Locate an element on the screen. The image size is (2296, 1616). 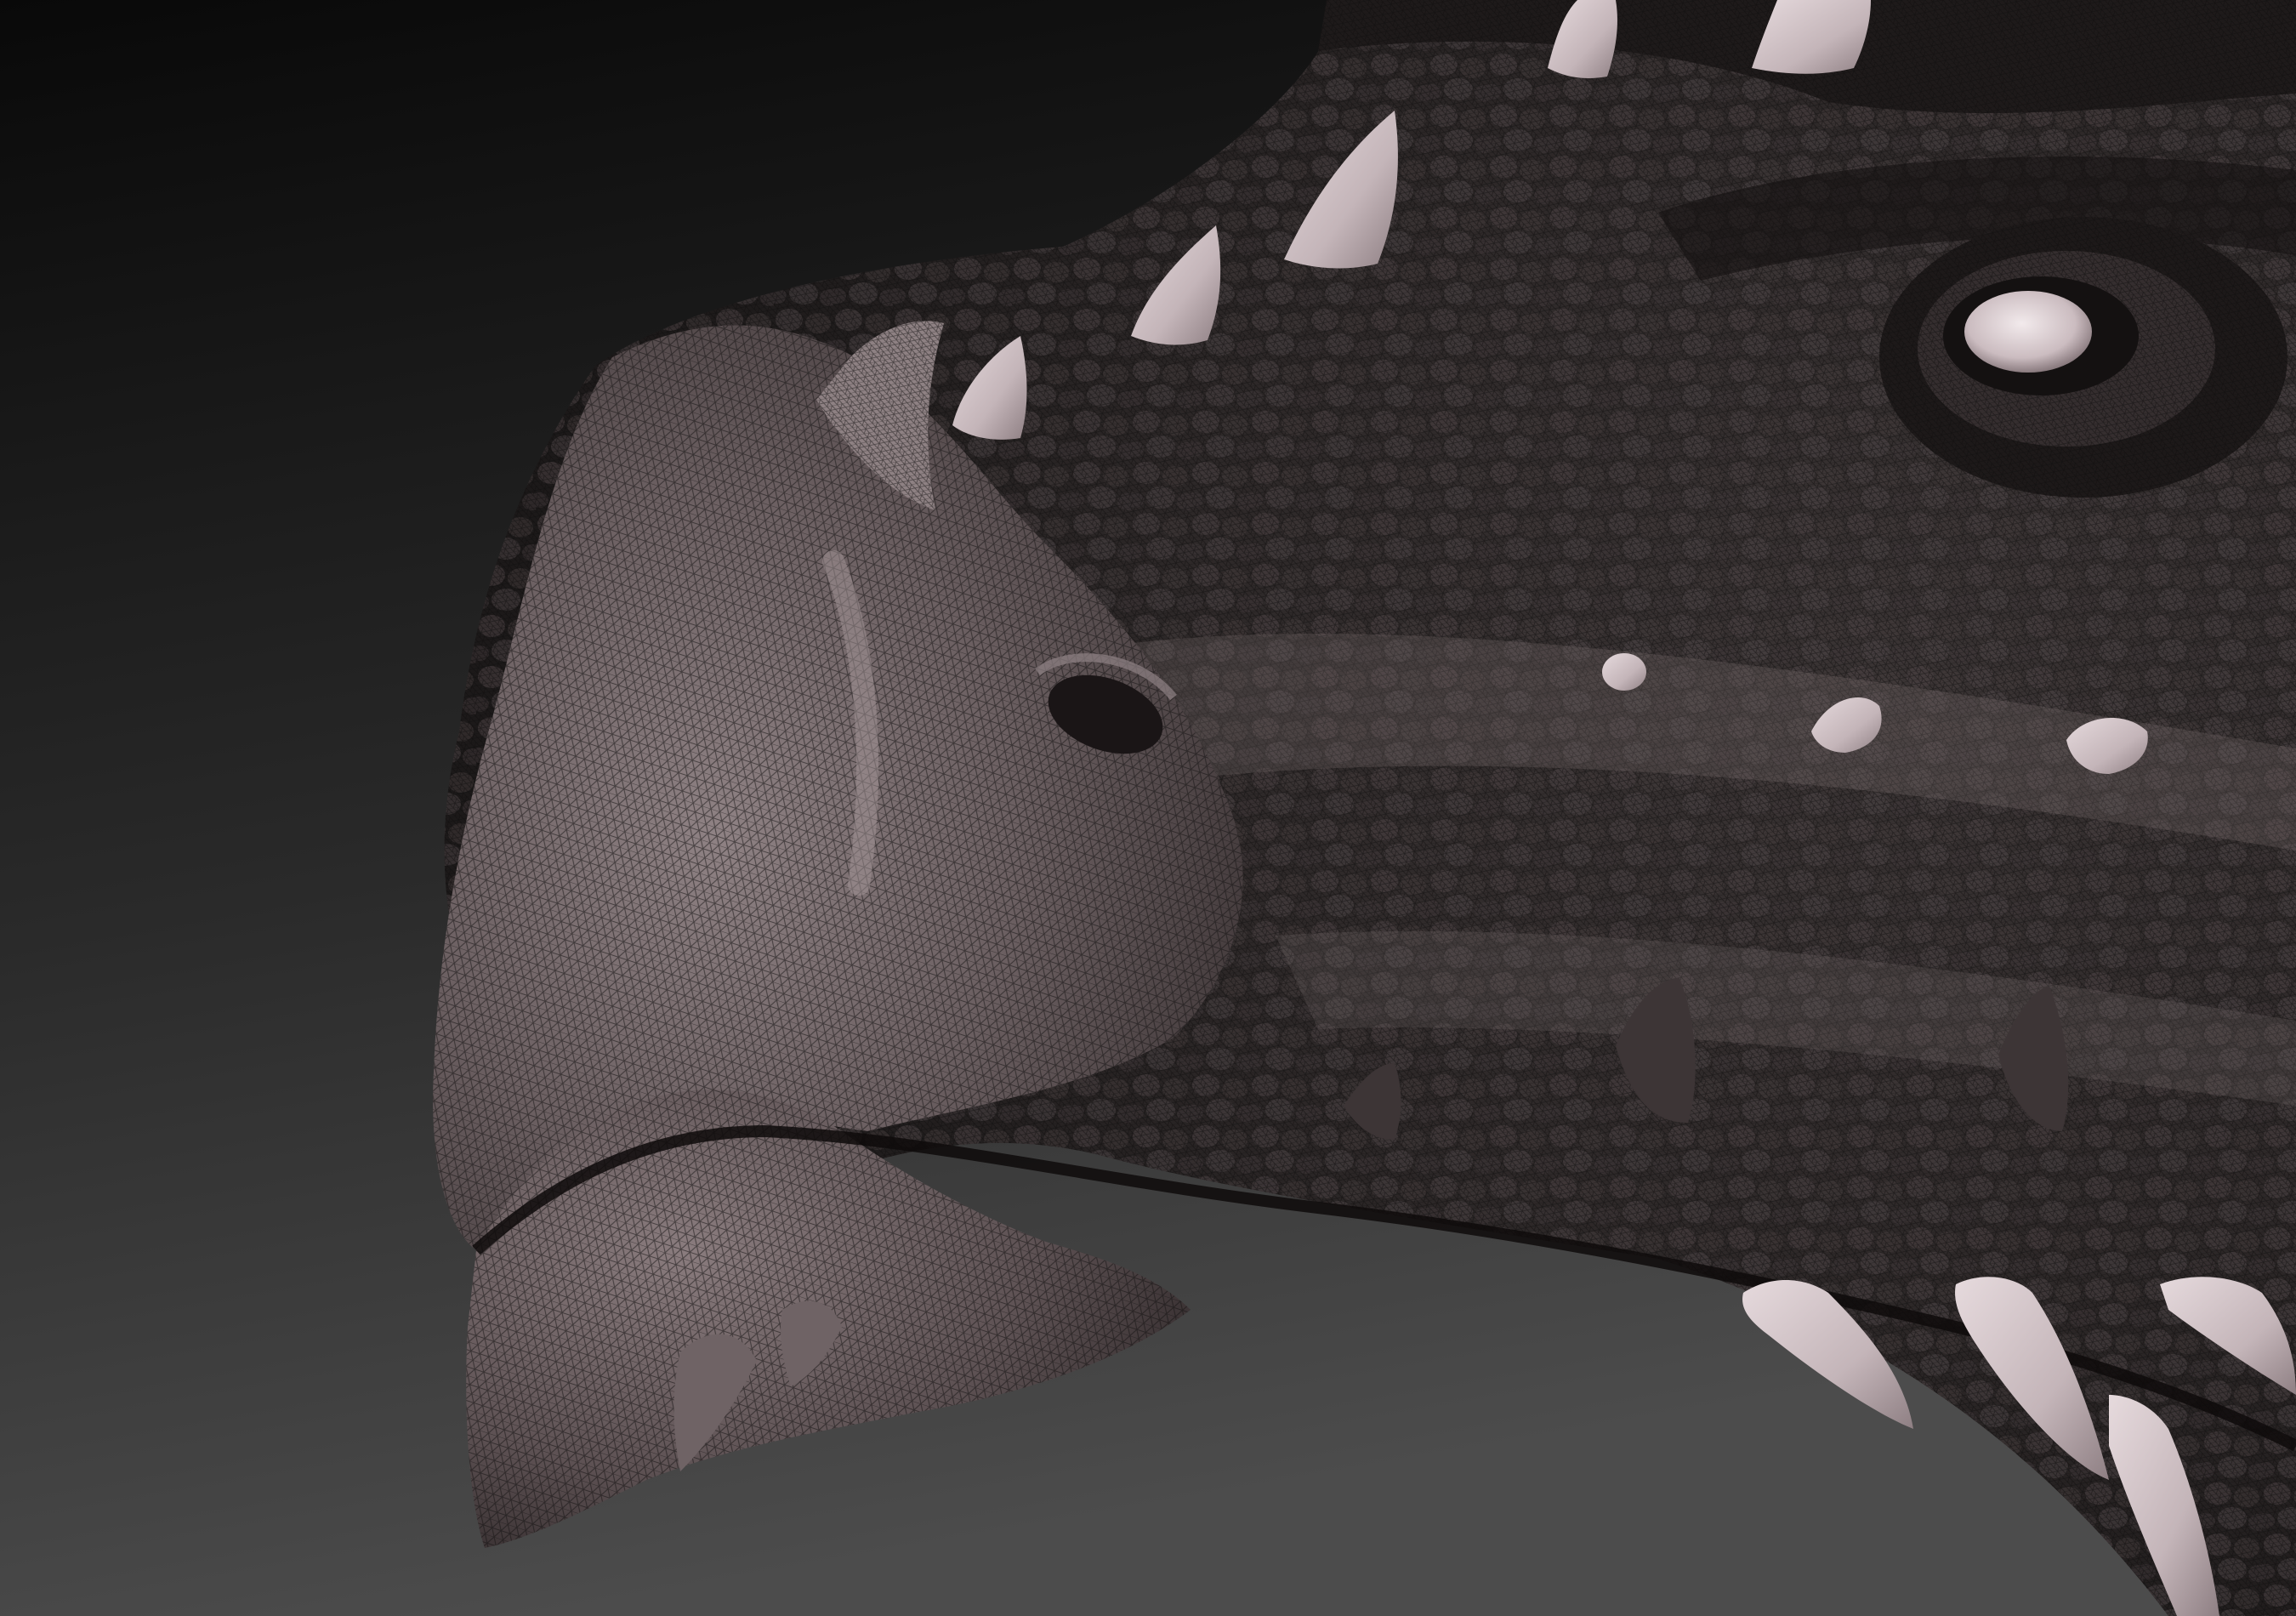
creature-eye is located at coordinates (2083, 357).